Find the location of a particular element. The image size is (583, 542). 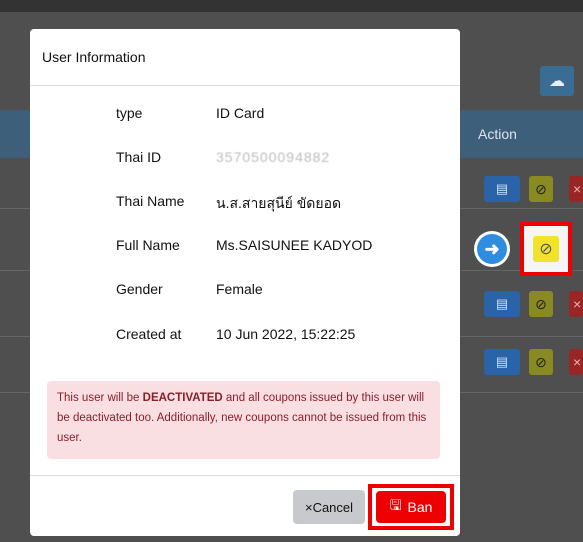

ban-confirm-button: 🖫 Ban is located at coordinates (411, 507).